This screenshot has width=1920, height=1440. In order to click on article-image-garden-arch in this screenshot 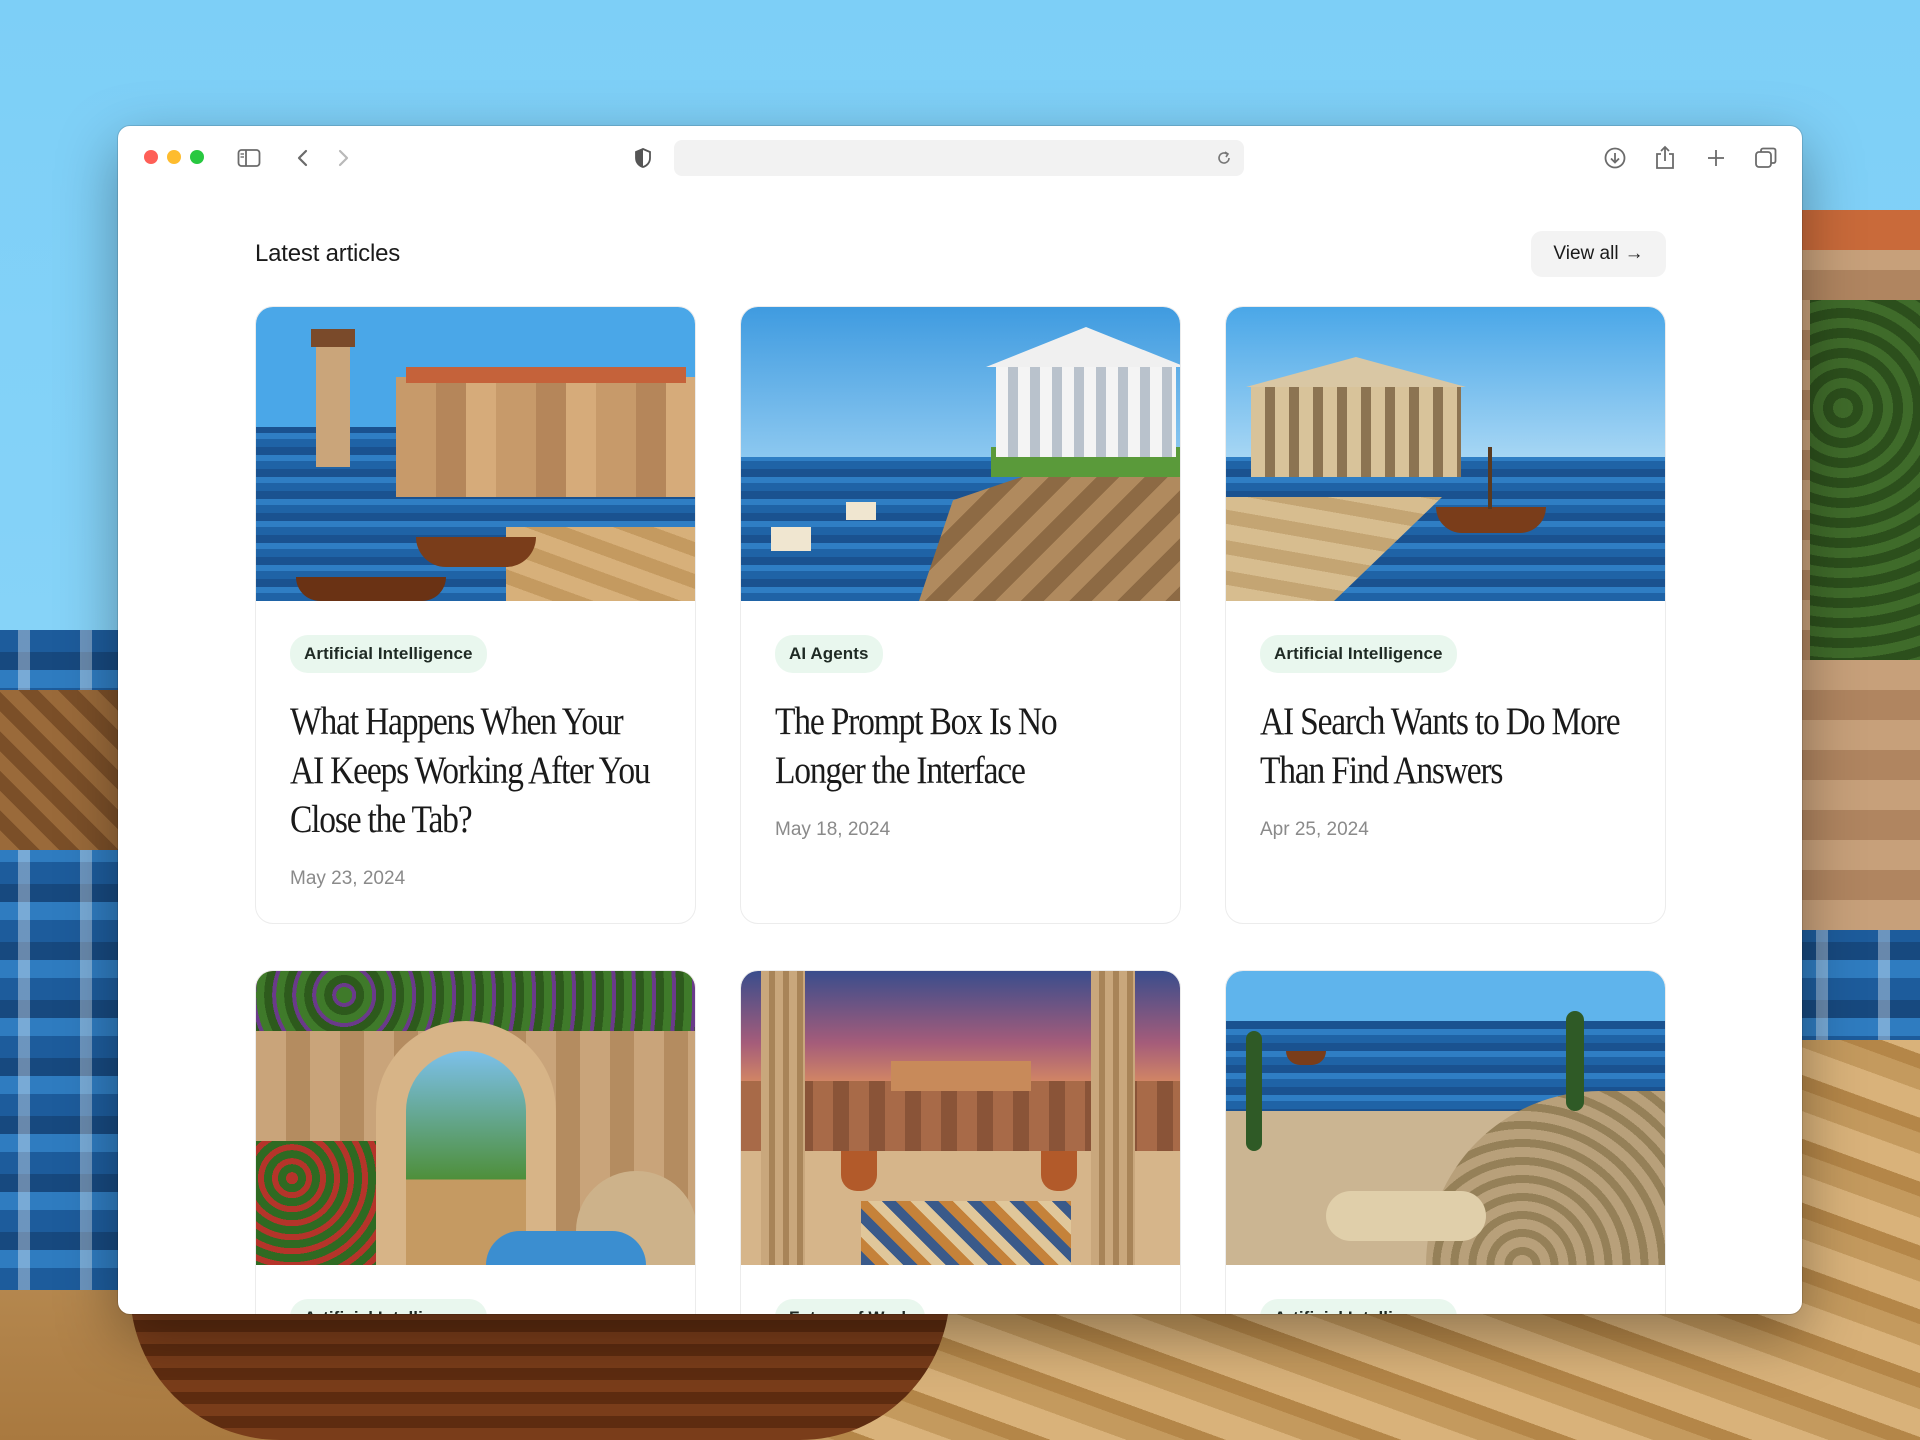, I will do `click(475, 1118)`.